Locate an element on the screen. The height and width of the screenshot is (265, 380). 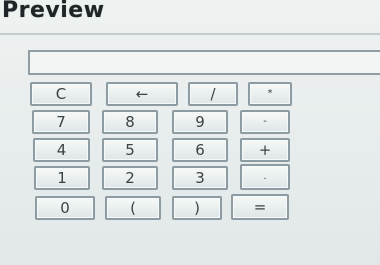
key-8-label: 8 is located at coordinates (130, 121).